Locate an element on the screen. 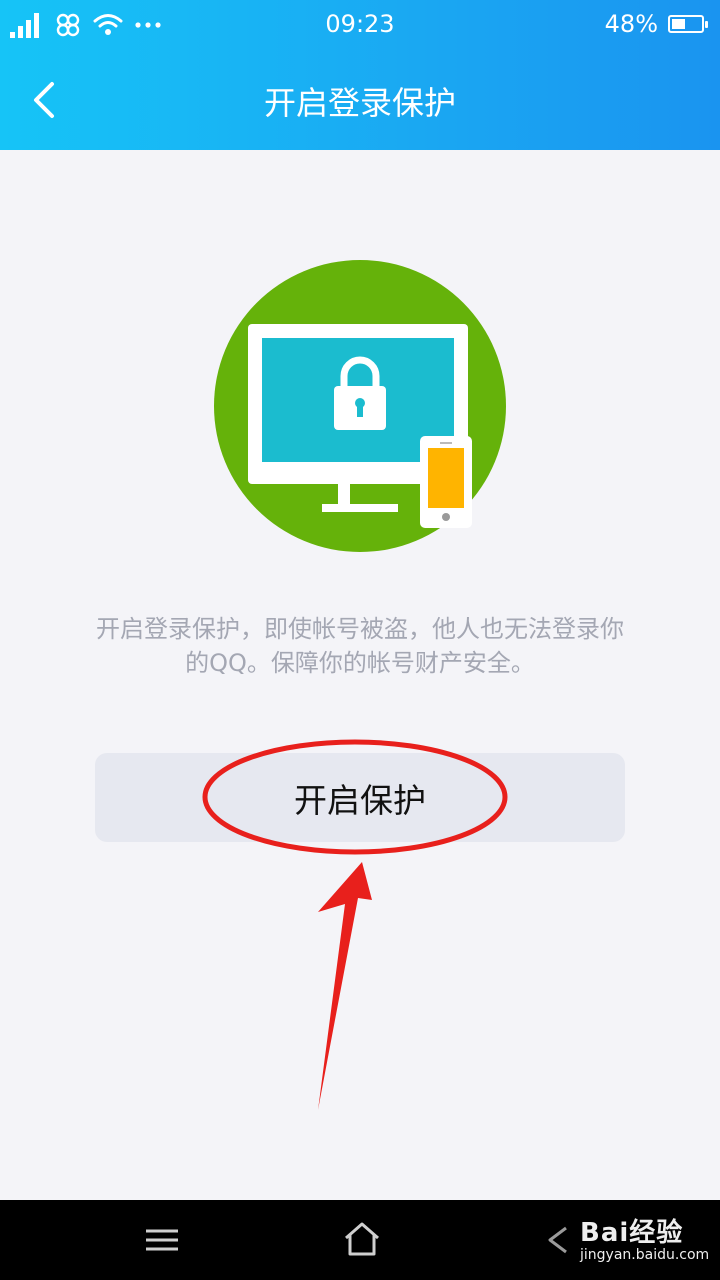 This screenshot has height=1280, width=720. description-text: 开启登录保护，即使帐号被盗，他人也无法登录你 的QQ。保障你的帐号财产安全。 is located at coordinates (360, 646).